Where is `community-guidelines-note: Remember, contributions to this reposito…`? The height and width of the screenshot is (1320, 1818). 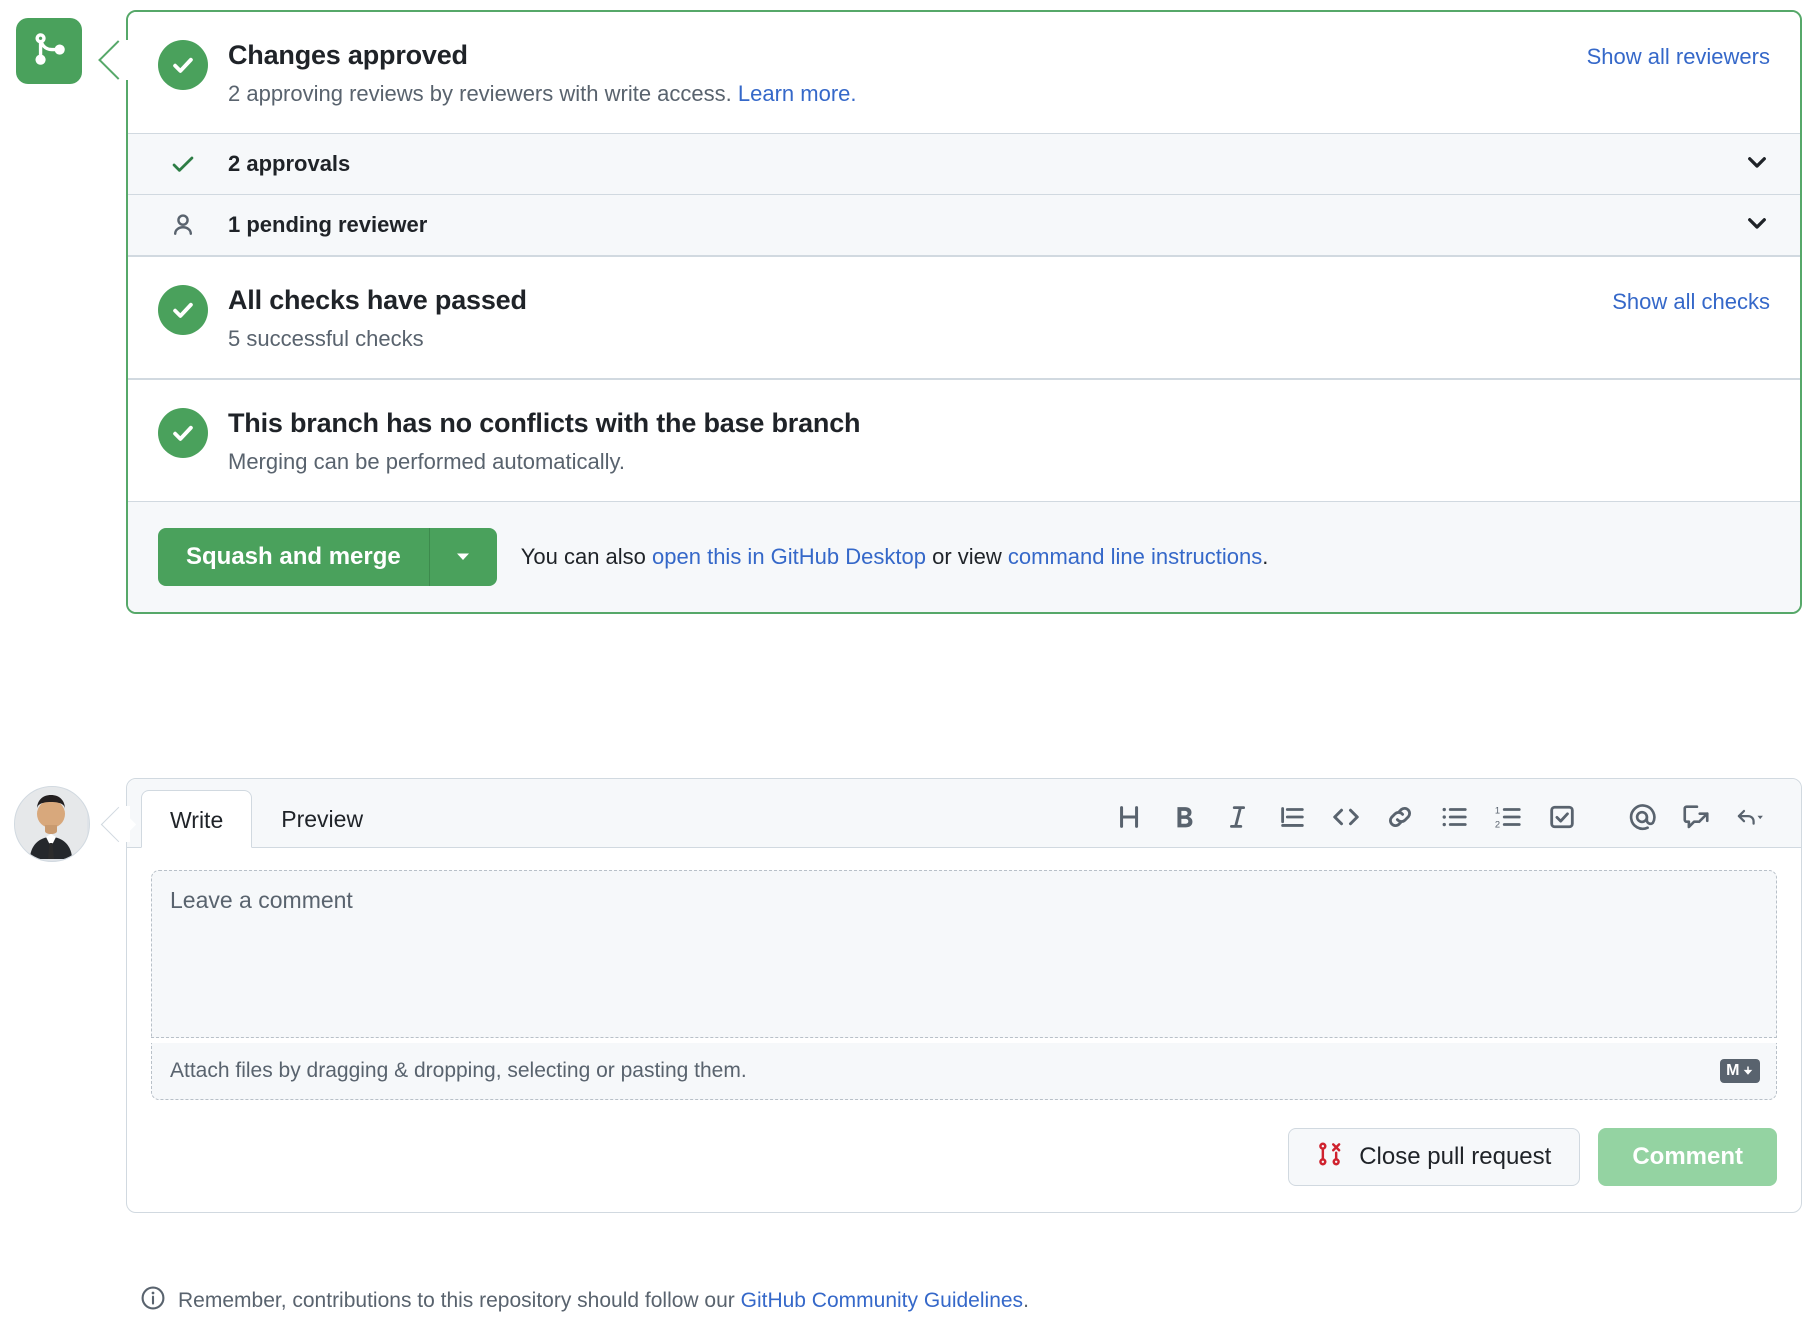
community-guidelines-note: Remember, contributions to this reposito… is located at coordinates (584, 1300).